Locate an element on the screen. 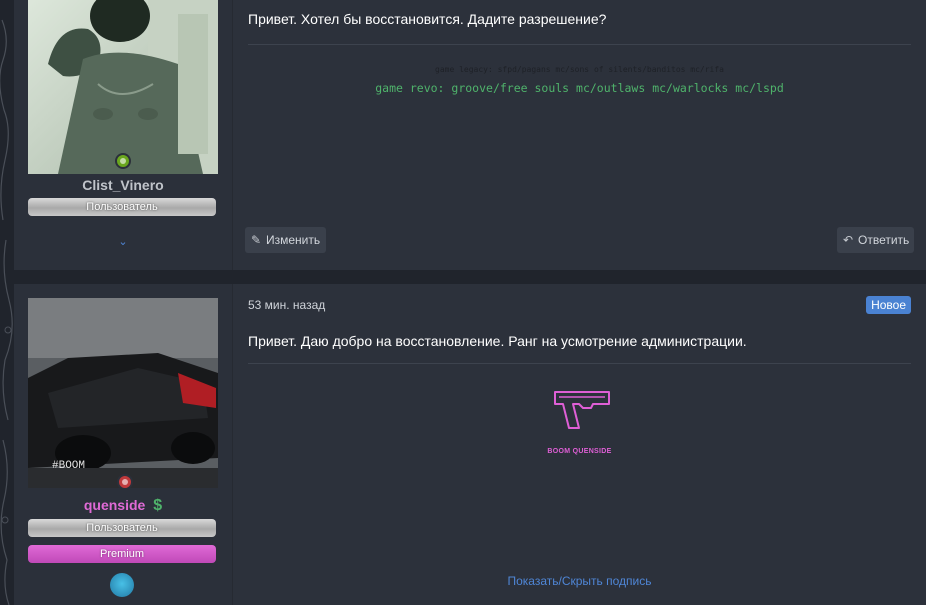 The height and width of the screenshot is (605, 926). edit-button: ✎ Изменить is located at coordinates (285, 240).